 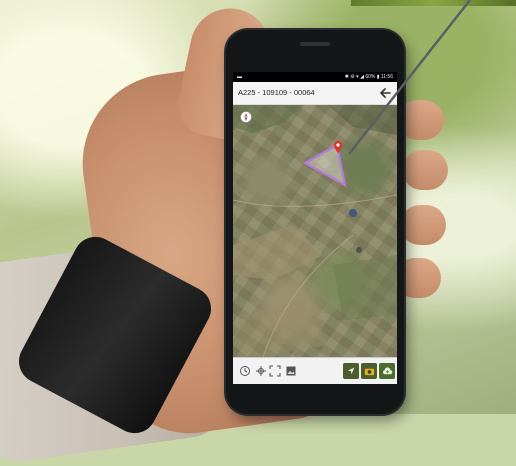 What do you see at coordinates (433, 3) in the screenshot?
I see `inset-photo` at bounding box center [433, 3].